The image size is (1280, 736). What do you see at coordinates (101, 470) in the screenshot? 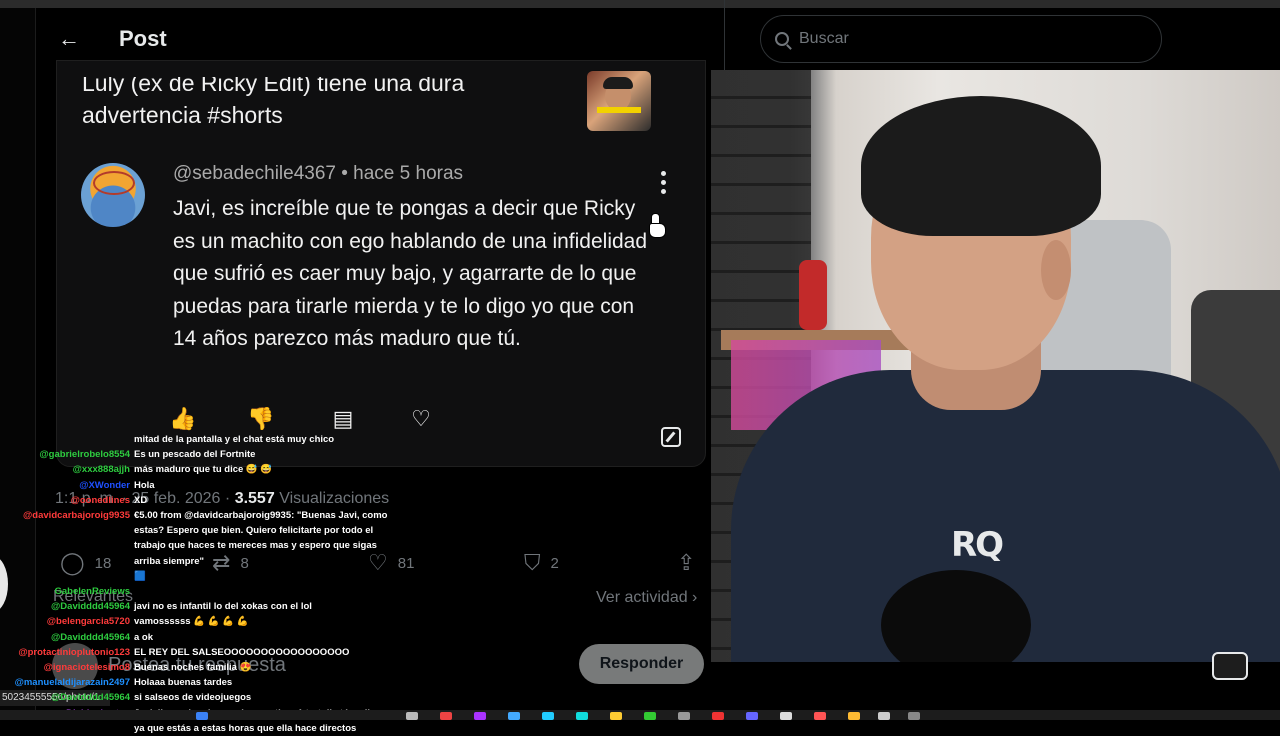
I see `chat-username: @xxx888ajjh` at bounding box center [101, 470].